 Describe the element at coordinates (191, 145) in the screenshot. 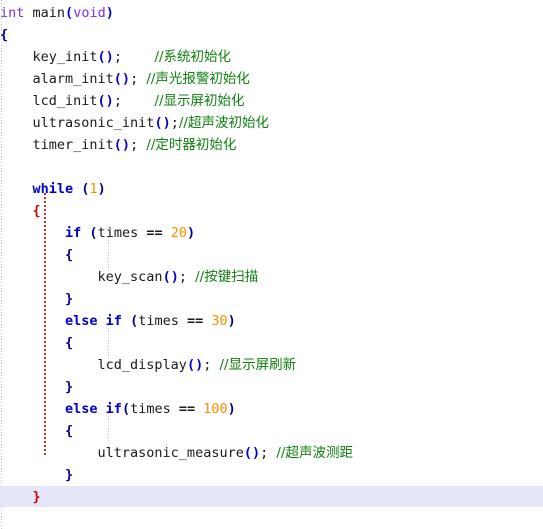

I see `code-token: //定时器初始化` at that location.